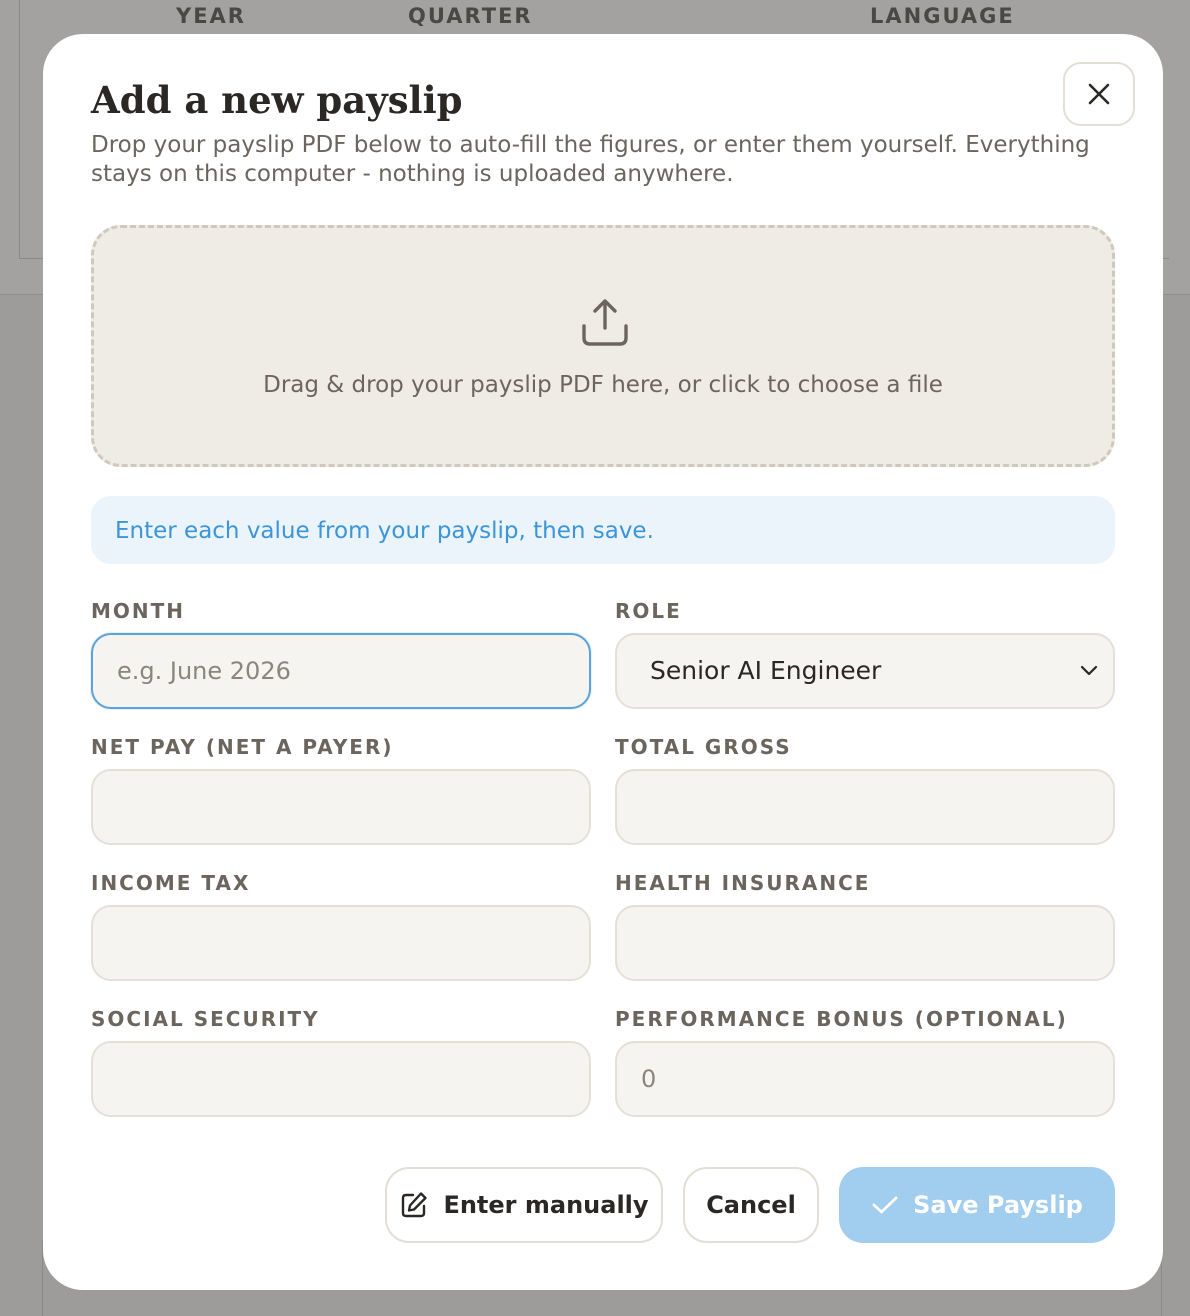 The height and width of the screenshot is (1316, 1190). I want to click on income-tax-label: INCOME TAX, so click(171, 883).